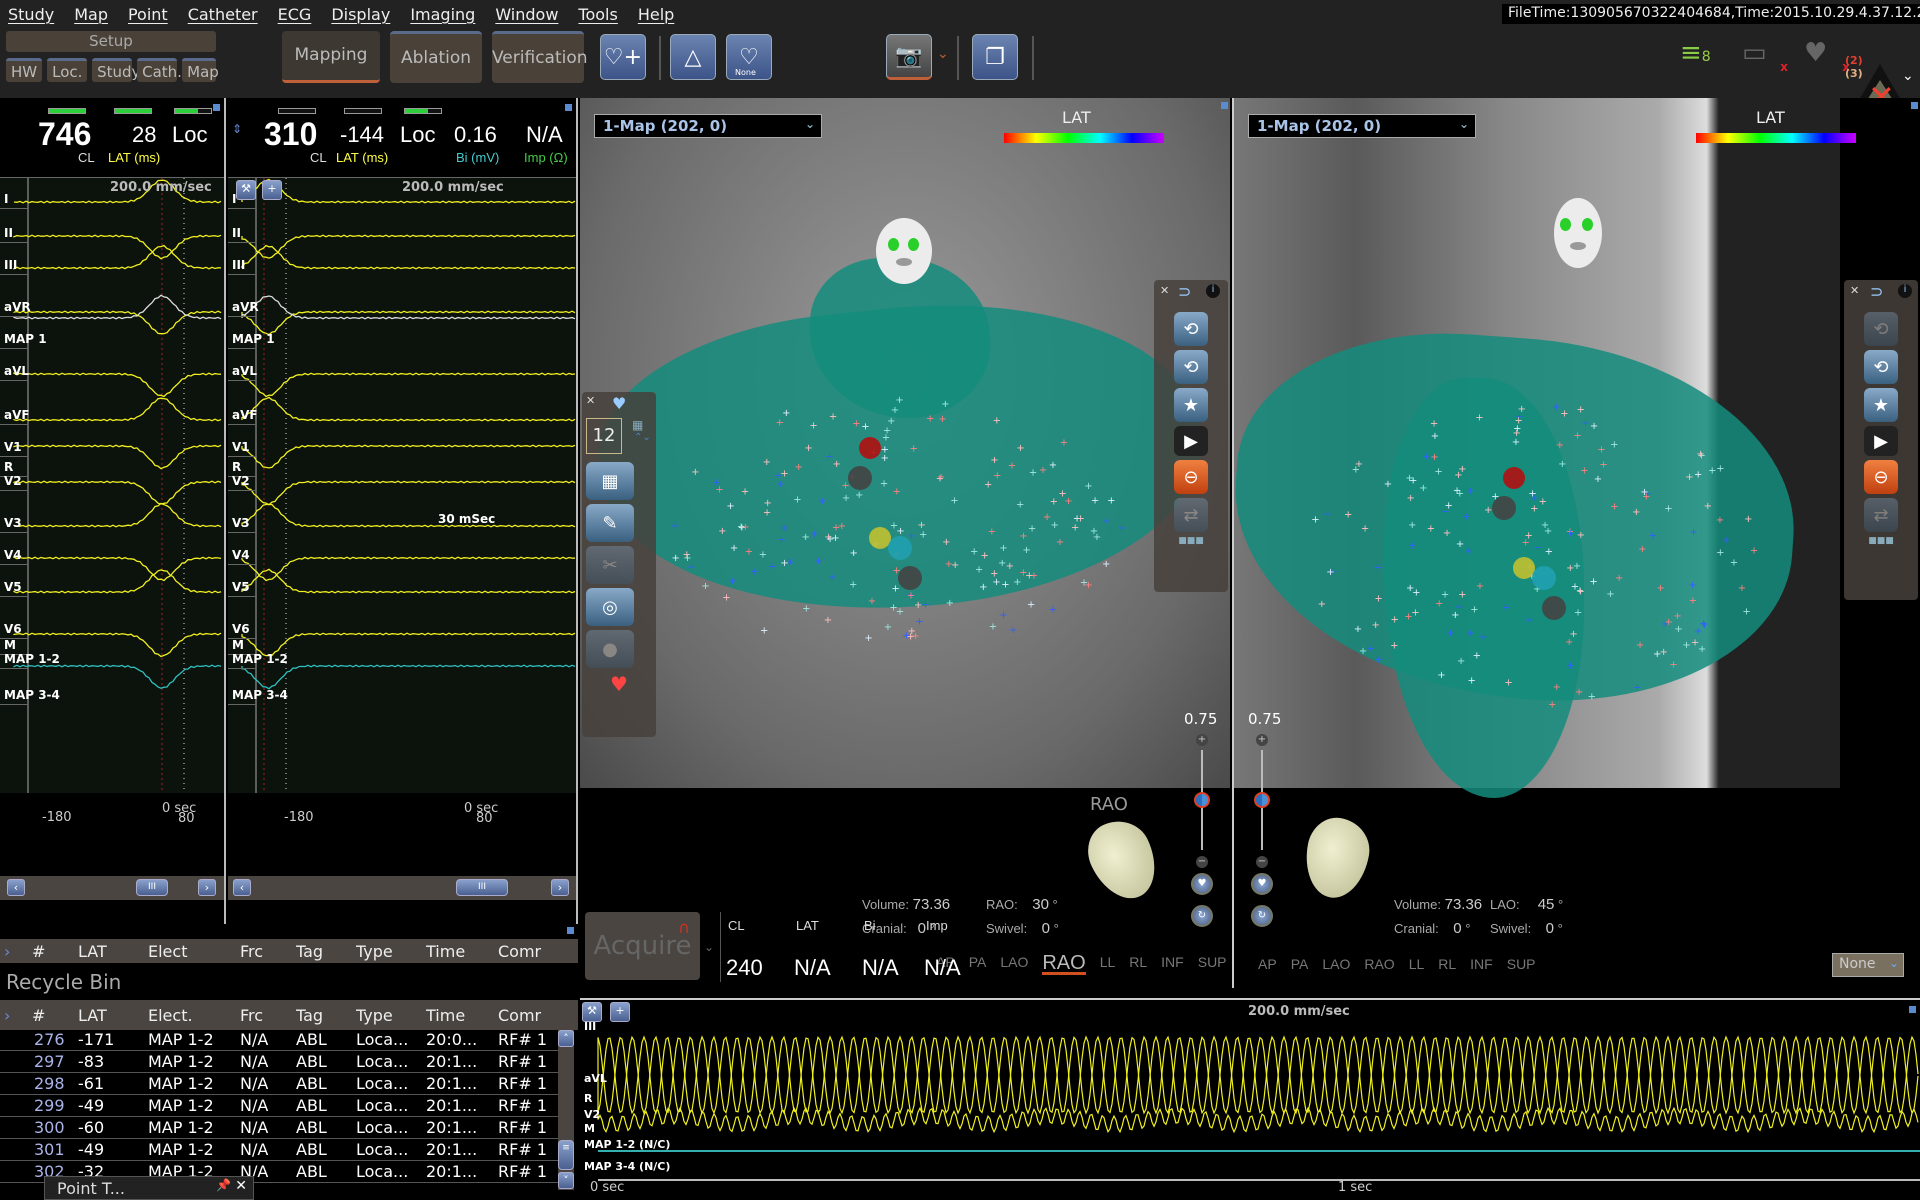  What do you see at coordinates (113, 1015) in the screenshot?
I see `col-header: LAT` at bounding box center [113, 1015].